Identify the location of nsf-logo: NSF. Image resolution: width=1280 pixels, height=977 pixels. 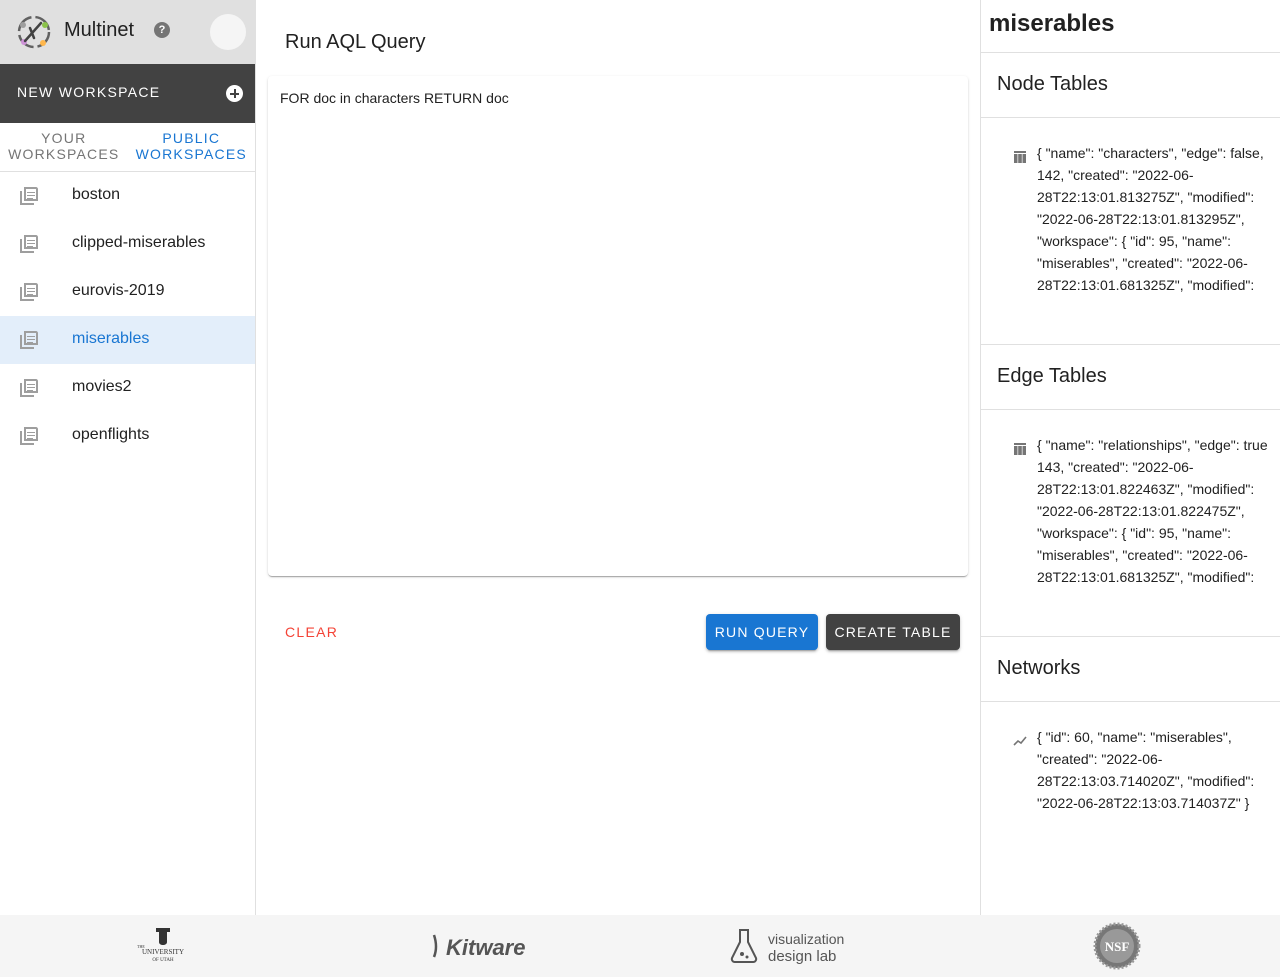
(1117, 946).